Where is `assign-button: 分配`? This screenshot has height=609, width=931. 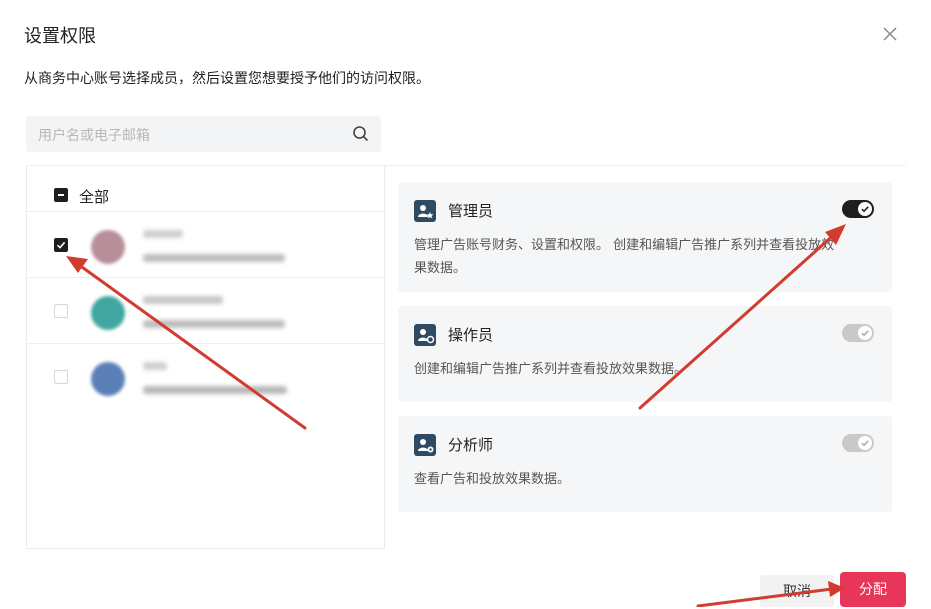 assign-button: 分配 is located at coordinates (873, 589).